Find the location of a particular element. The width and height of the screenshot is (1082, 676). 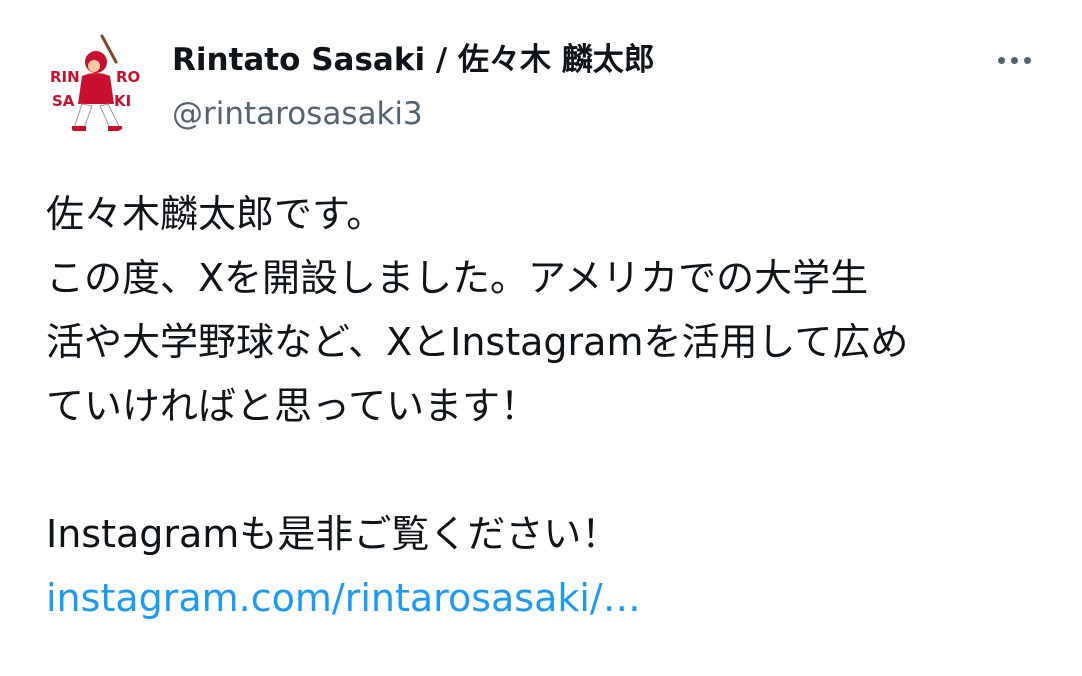

author-handle: @rintarosasaki3 is located at coordinates (413, 114).